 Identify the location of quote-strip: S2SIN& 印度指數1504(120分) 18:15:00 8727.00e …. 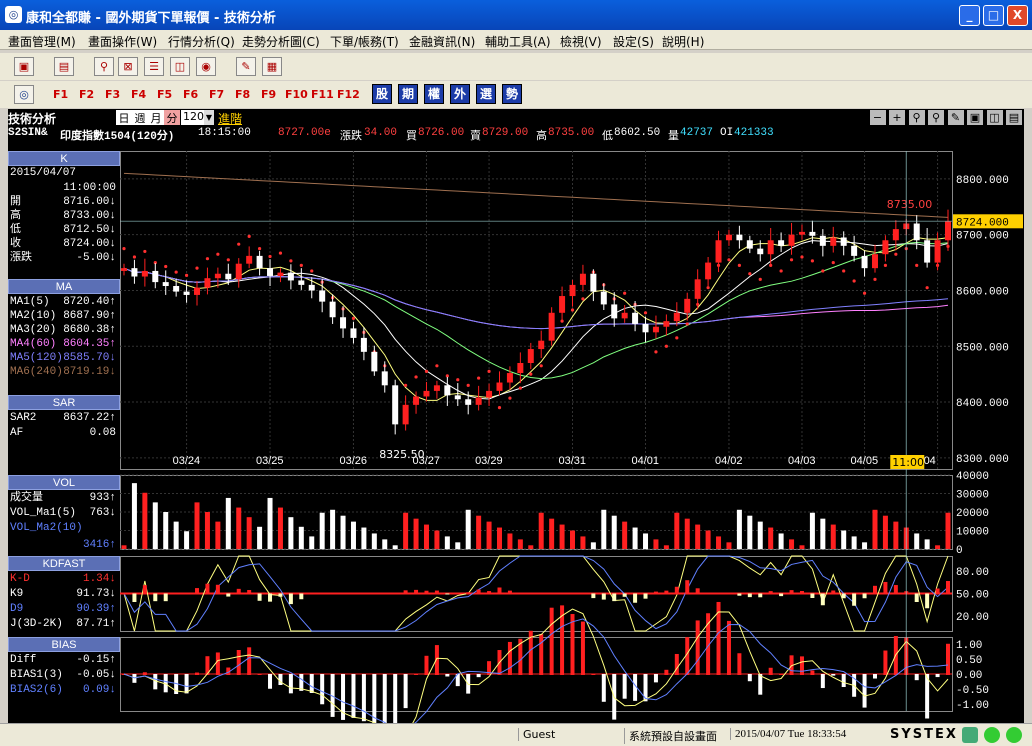
(516, 134).